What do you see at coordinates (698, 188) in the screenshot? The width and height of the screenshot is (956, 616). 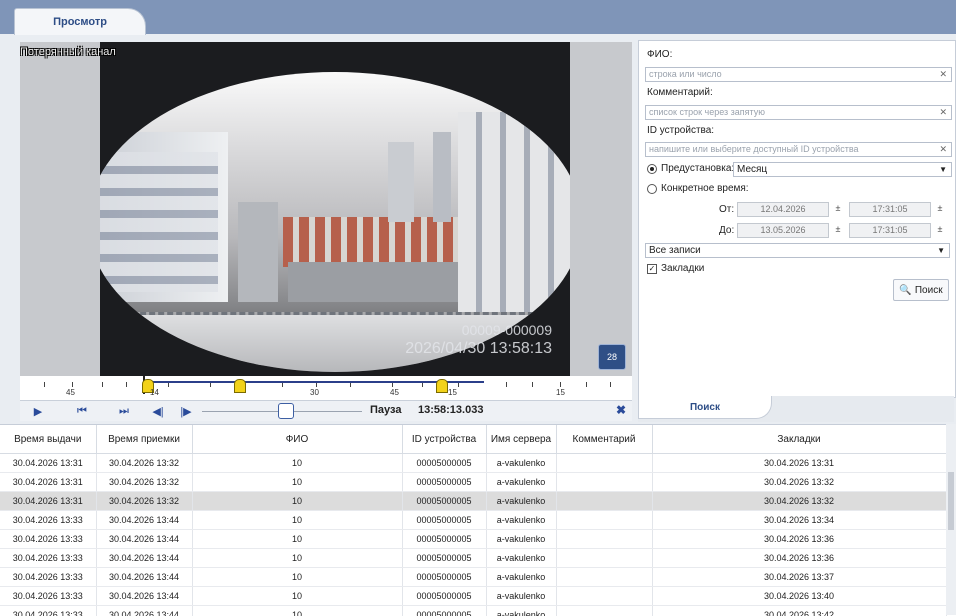 I see `specific-time-radio: Конкретное время:` at bounding box center [698, 188].